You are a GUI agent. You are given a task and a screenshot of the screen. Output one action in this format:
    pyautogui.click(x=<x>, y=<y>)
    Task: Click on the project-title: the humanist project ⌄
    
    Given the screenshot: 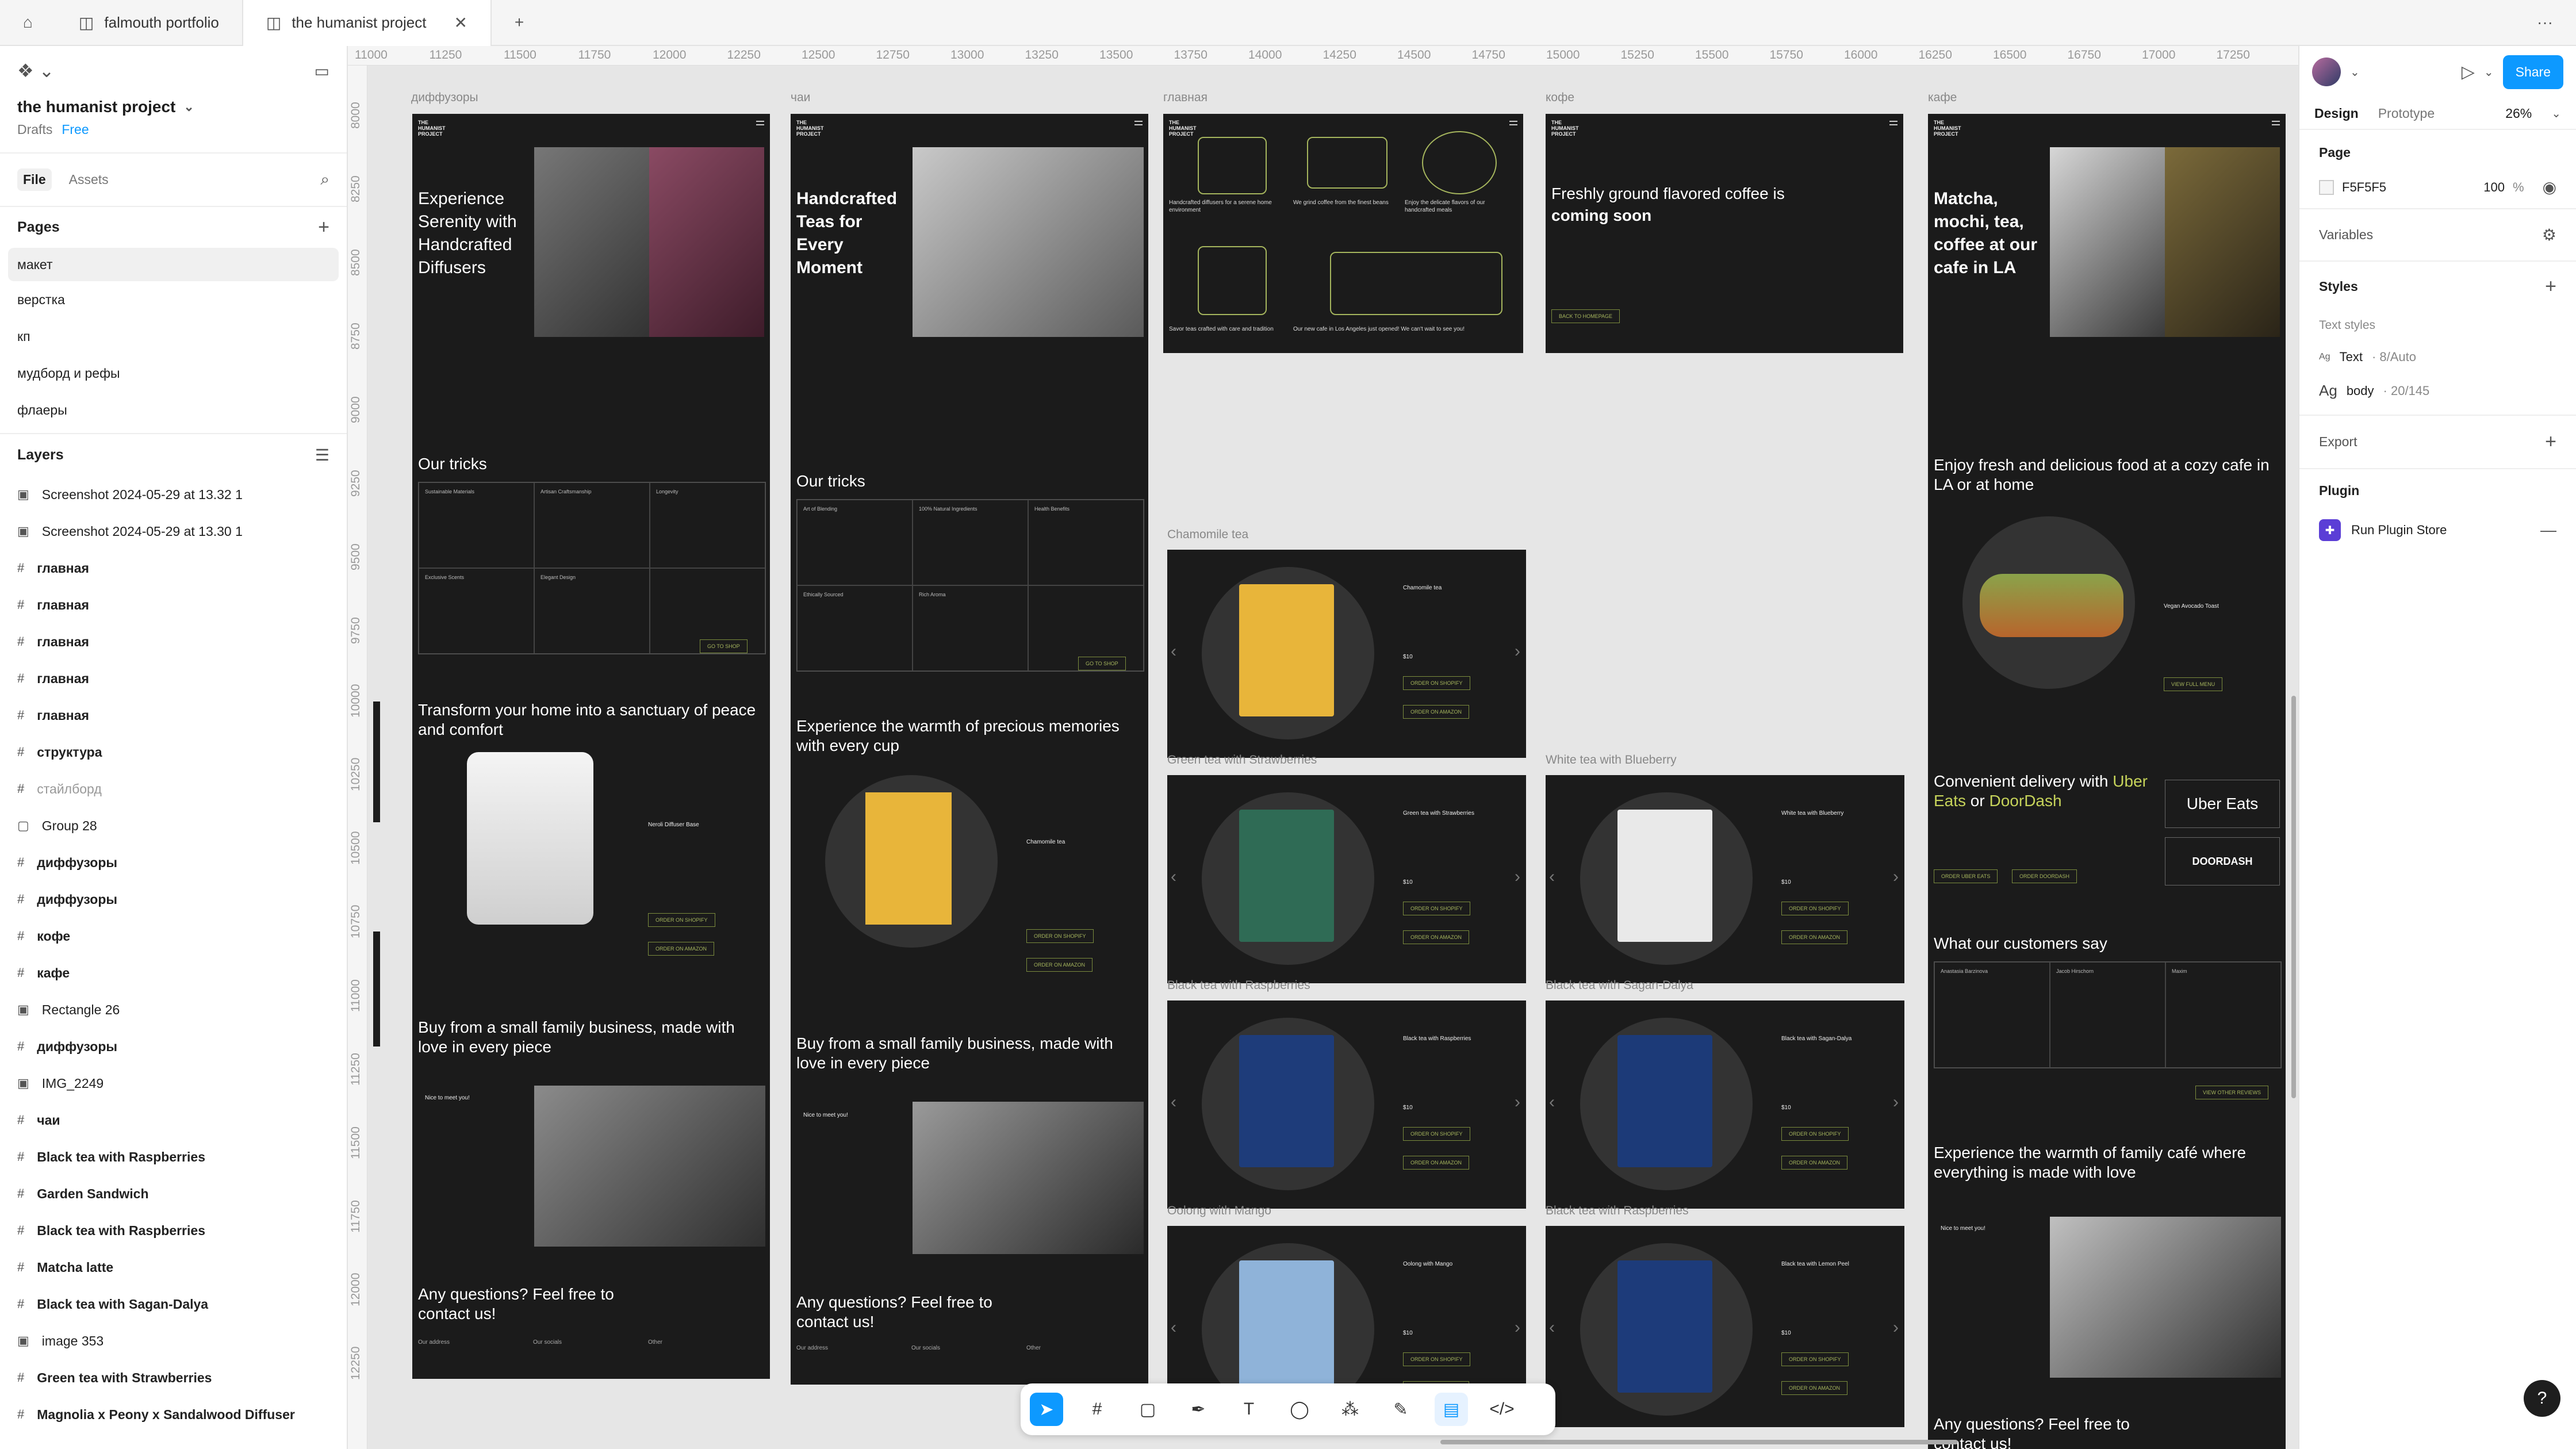 What is the action you would take?
    pyautogui.click(x=173, y=107)
    